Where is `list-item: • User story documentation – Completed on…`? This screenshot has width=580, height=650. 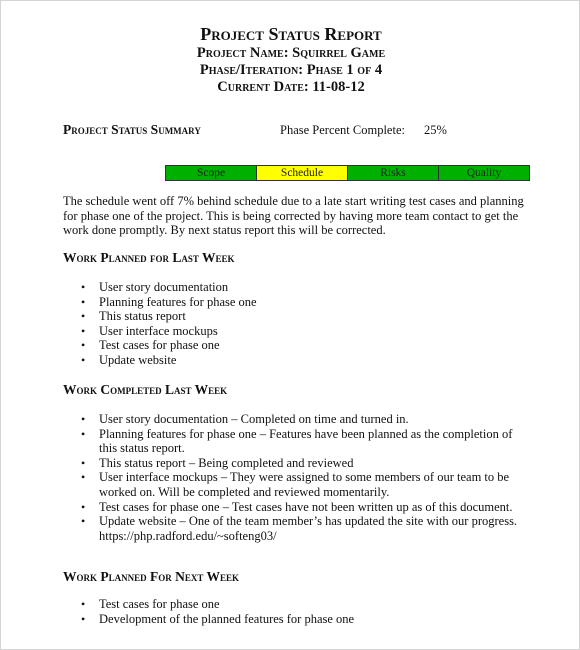
list-item: • User story documentation – Completed on… is located at coordinates (298, 419).